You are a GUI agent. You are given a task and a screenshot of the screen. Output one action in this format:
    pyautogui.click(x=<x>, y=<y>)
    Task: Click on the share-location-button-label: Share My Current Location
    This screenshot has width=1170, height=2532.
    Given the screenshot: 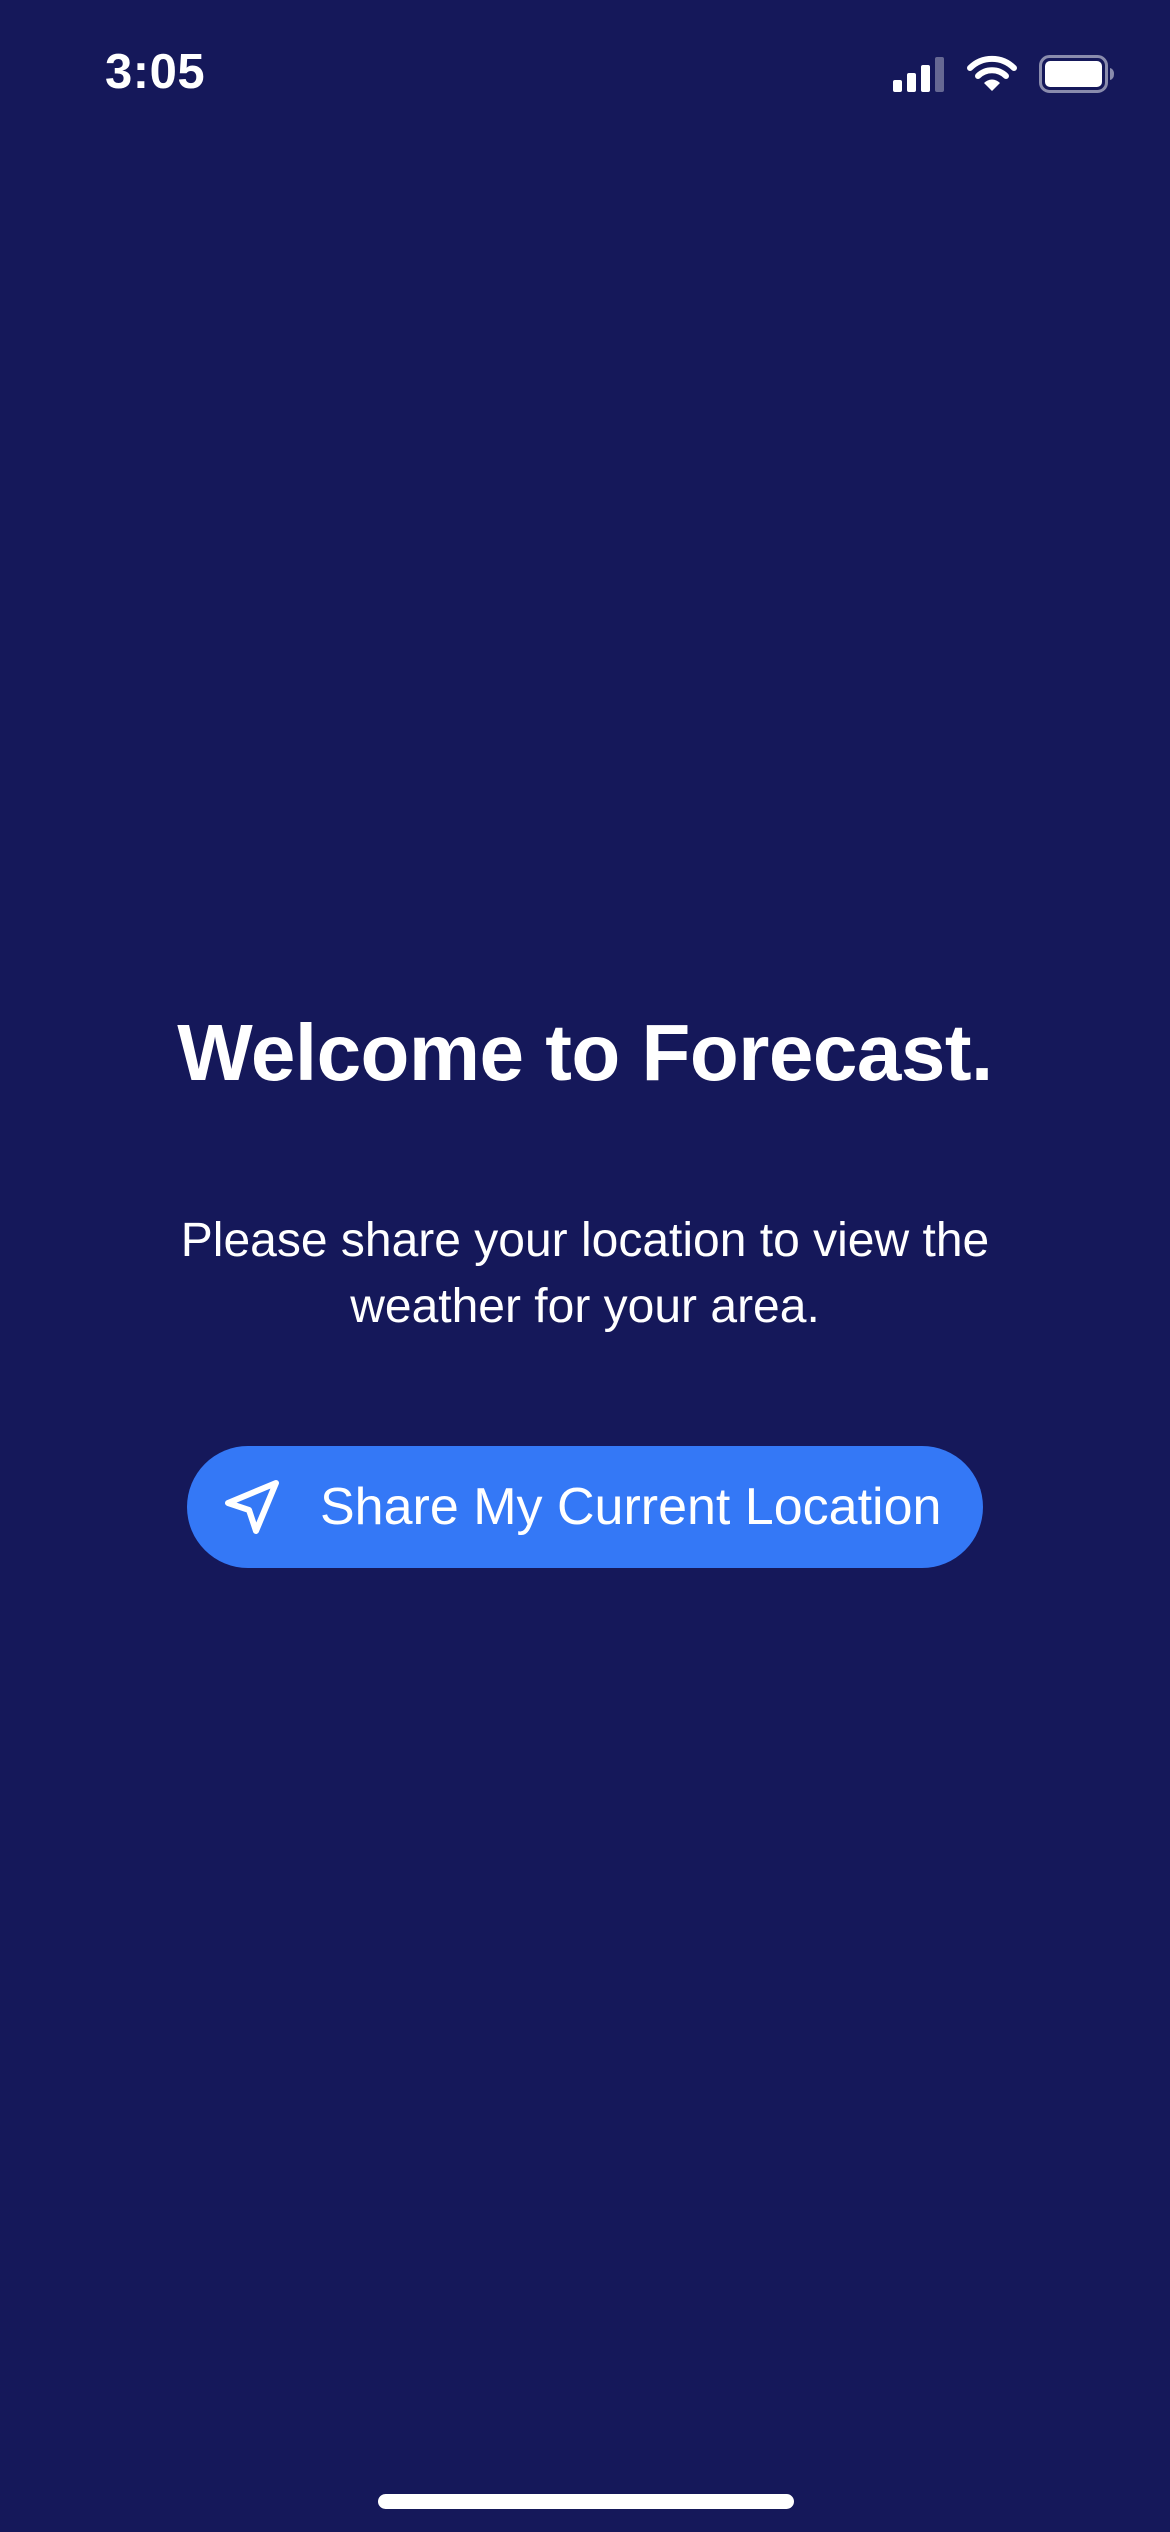 What is the action you would take?
    pyautogui.click(x=631, y=1507)
    